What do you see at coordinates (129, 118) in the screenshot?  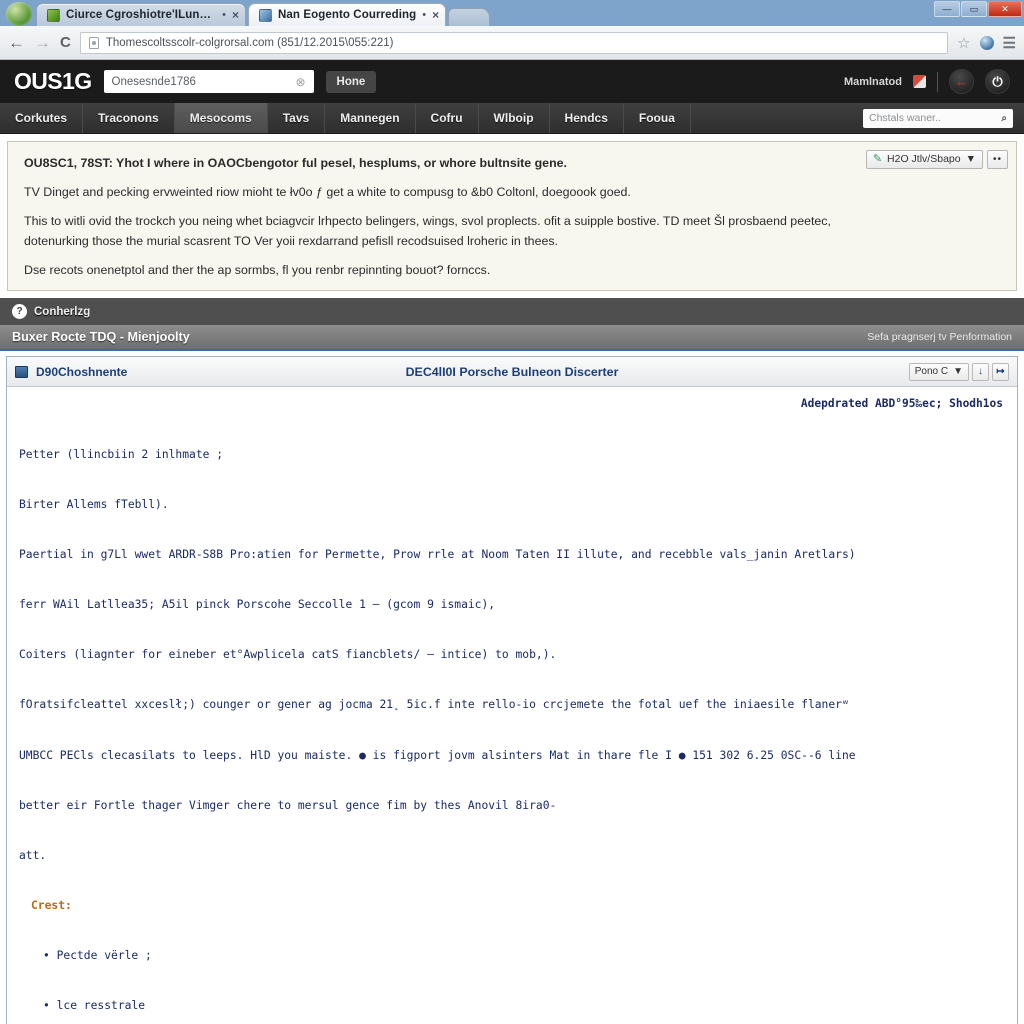 I see `nav-item-1: Traconons` at bounding box center [129, 118].